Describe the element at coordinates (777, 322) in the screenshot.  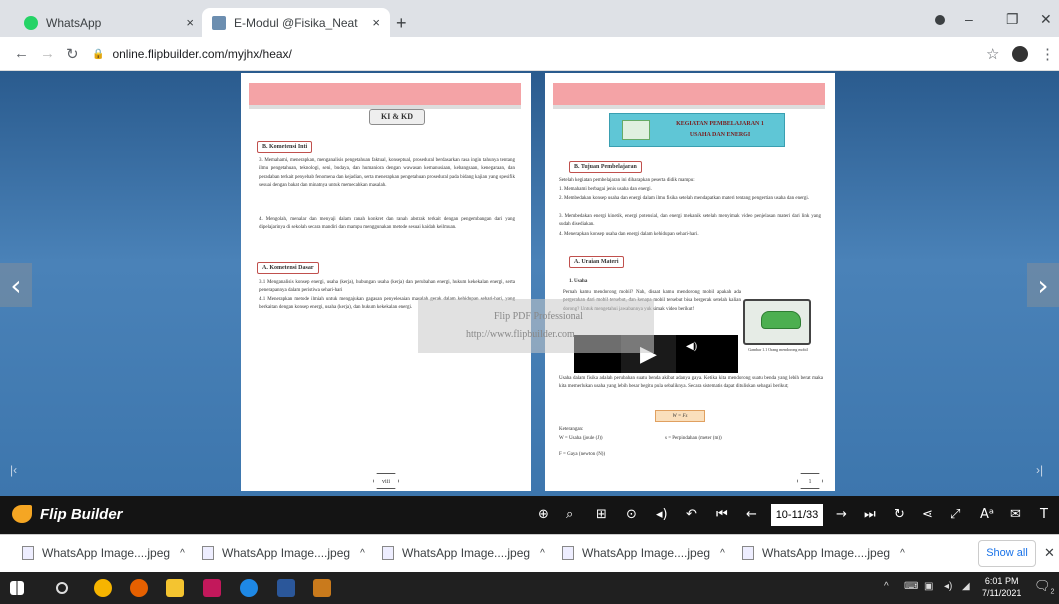
I see `car-push-illustration` at that location.